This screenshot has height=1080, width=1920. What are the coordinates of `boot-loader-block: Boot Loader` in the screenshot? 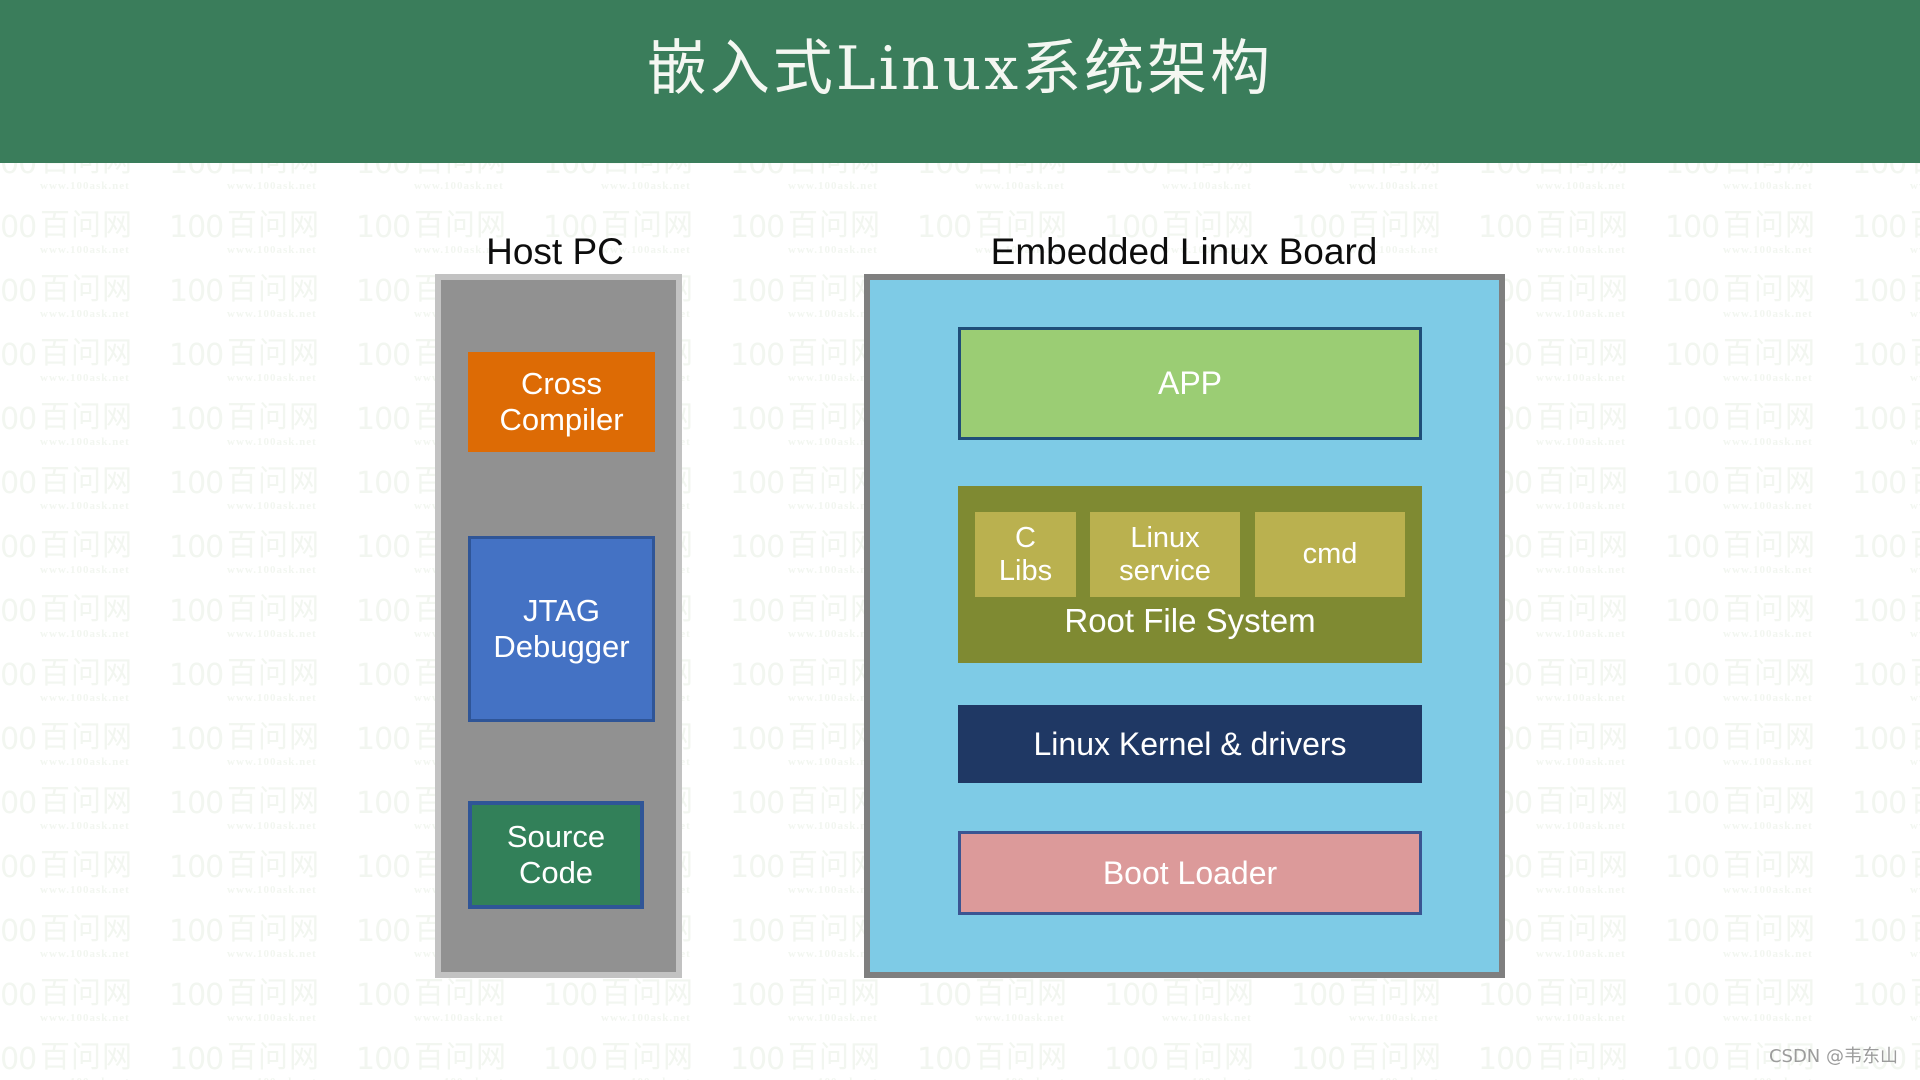 It's located at (1190, 873).